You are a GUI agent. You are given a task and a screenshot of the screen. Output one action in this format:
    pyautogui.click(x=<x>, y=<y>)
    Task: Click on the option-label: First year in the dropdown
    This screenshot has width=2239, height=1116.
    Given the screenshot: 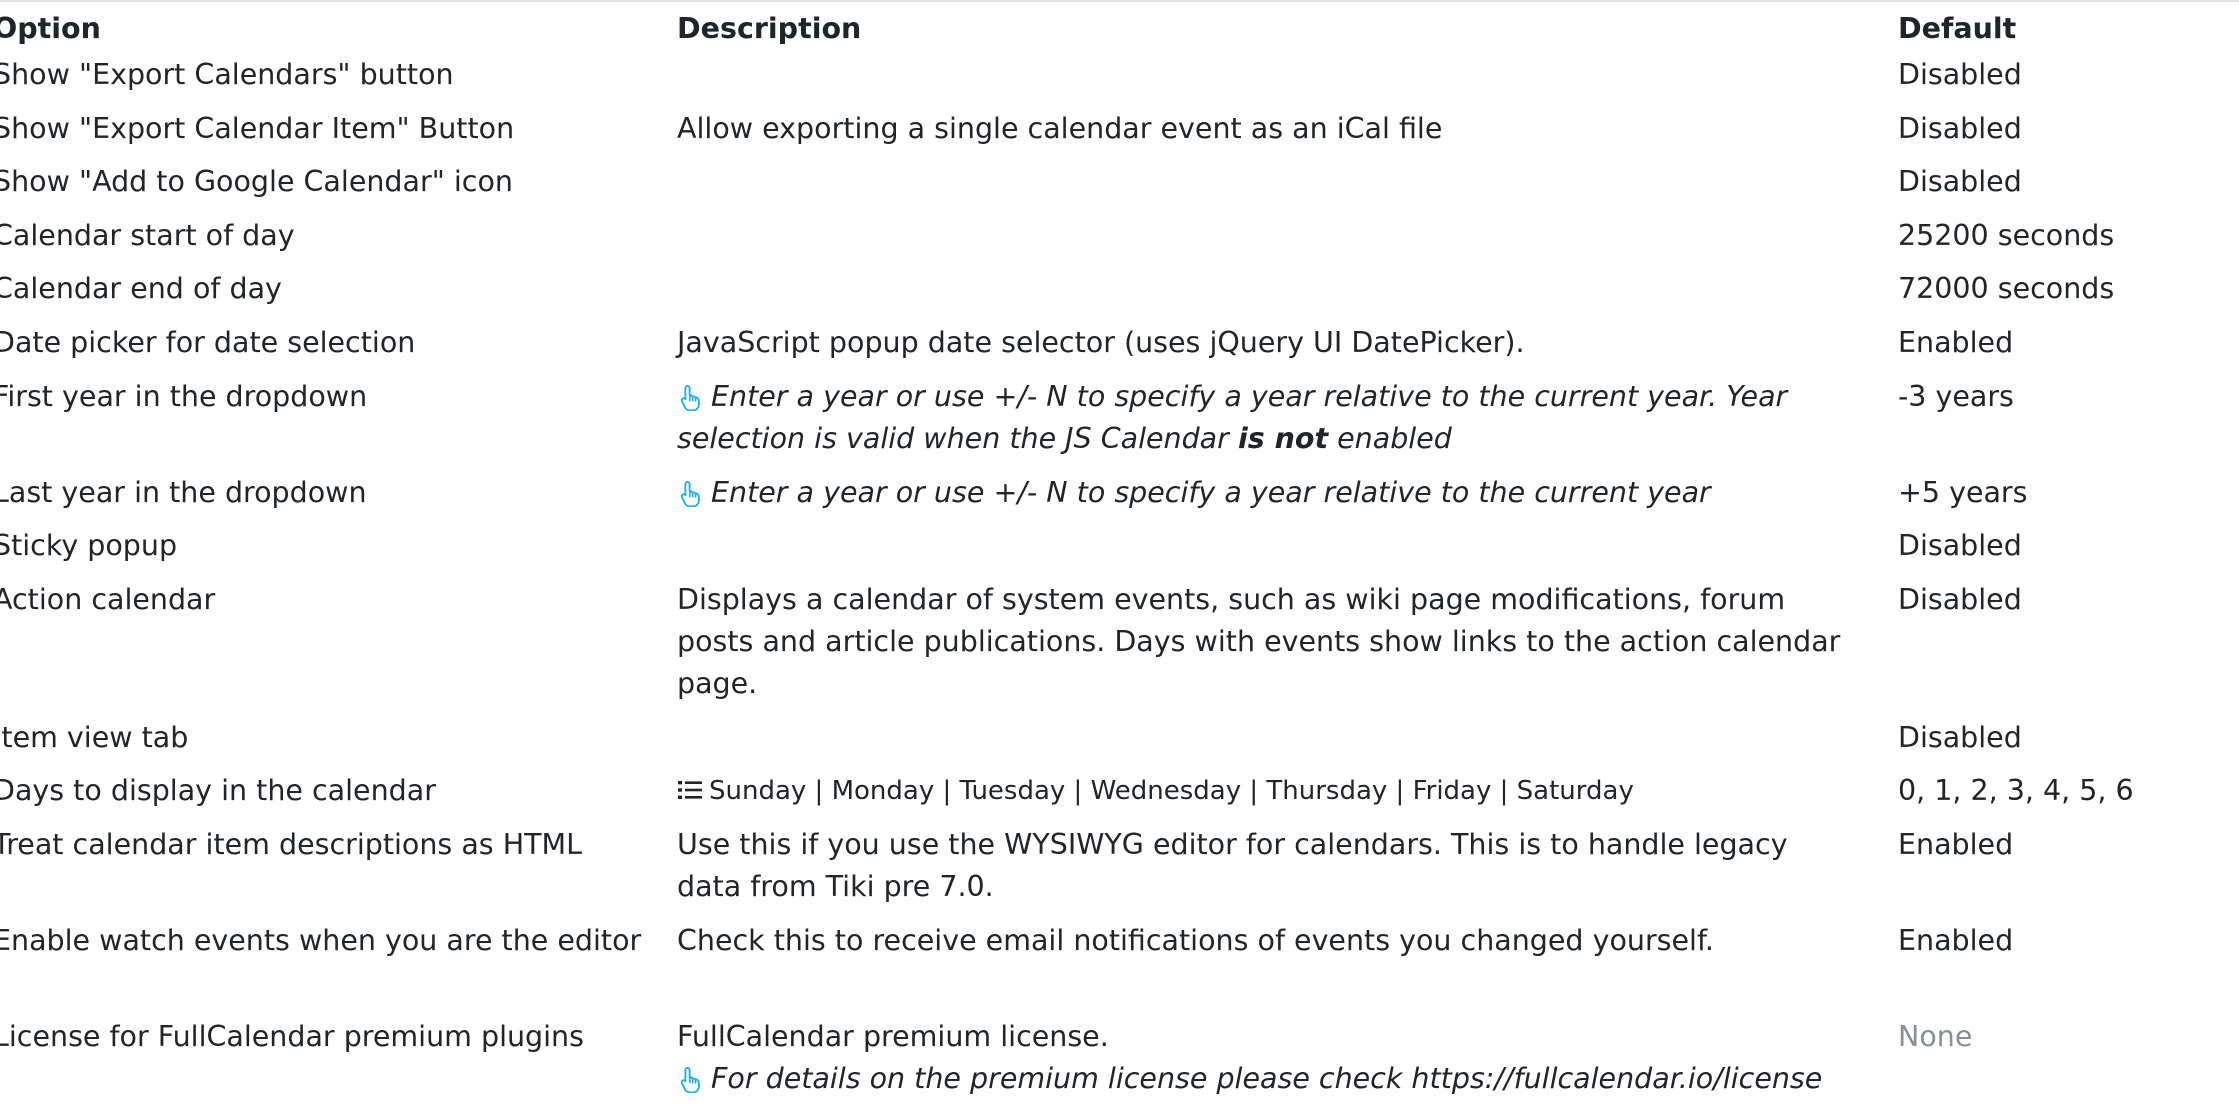 What is the action you would take?
    pyautogui.click(x=184, y=396)
    